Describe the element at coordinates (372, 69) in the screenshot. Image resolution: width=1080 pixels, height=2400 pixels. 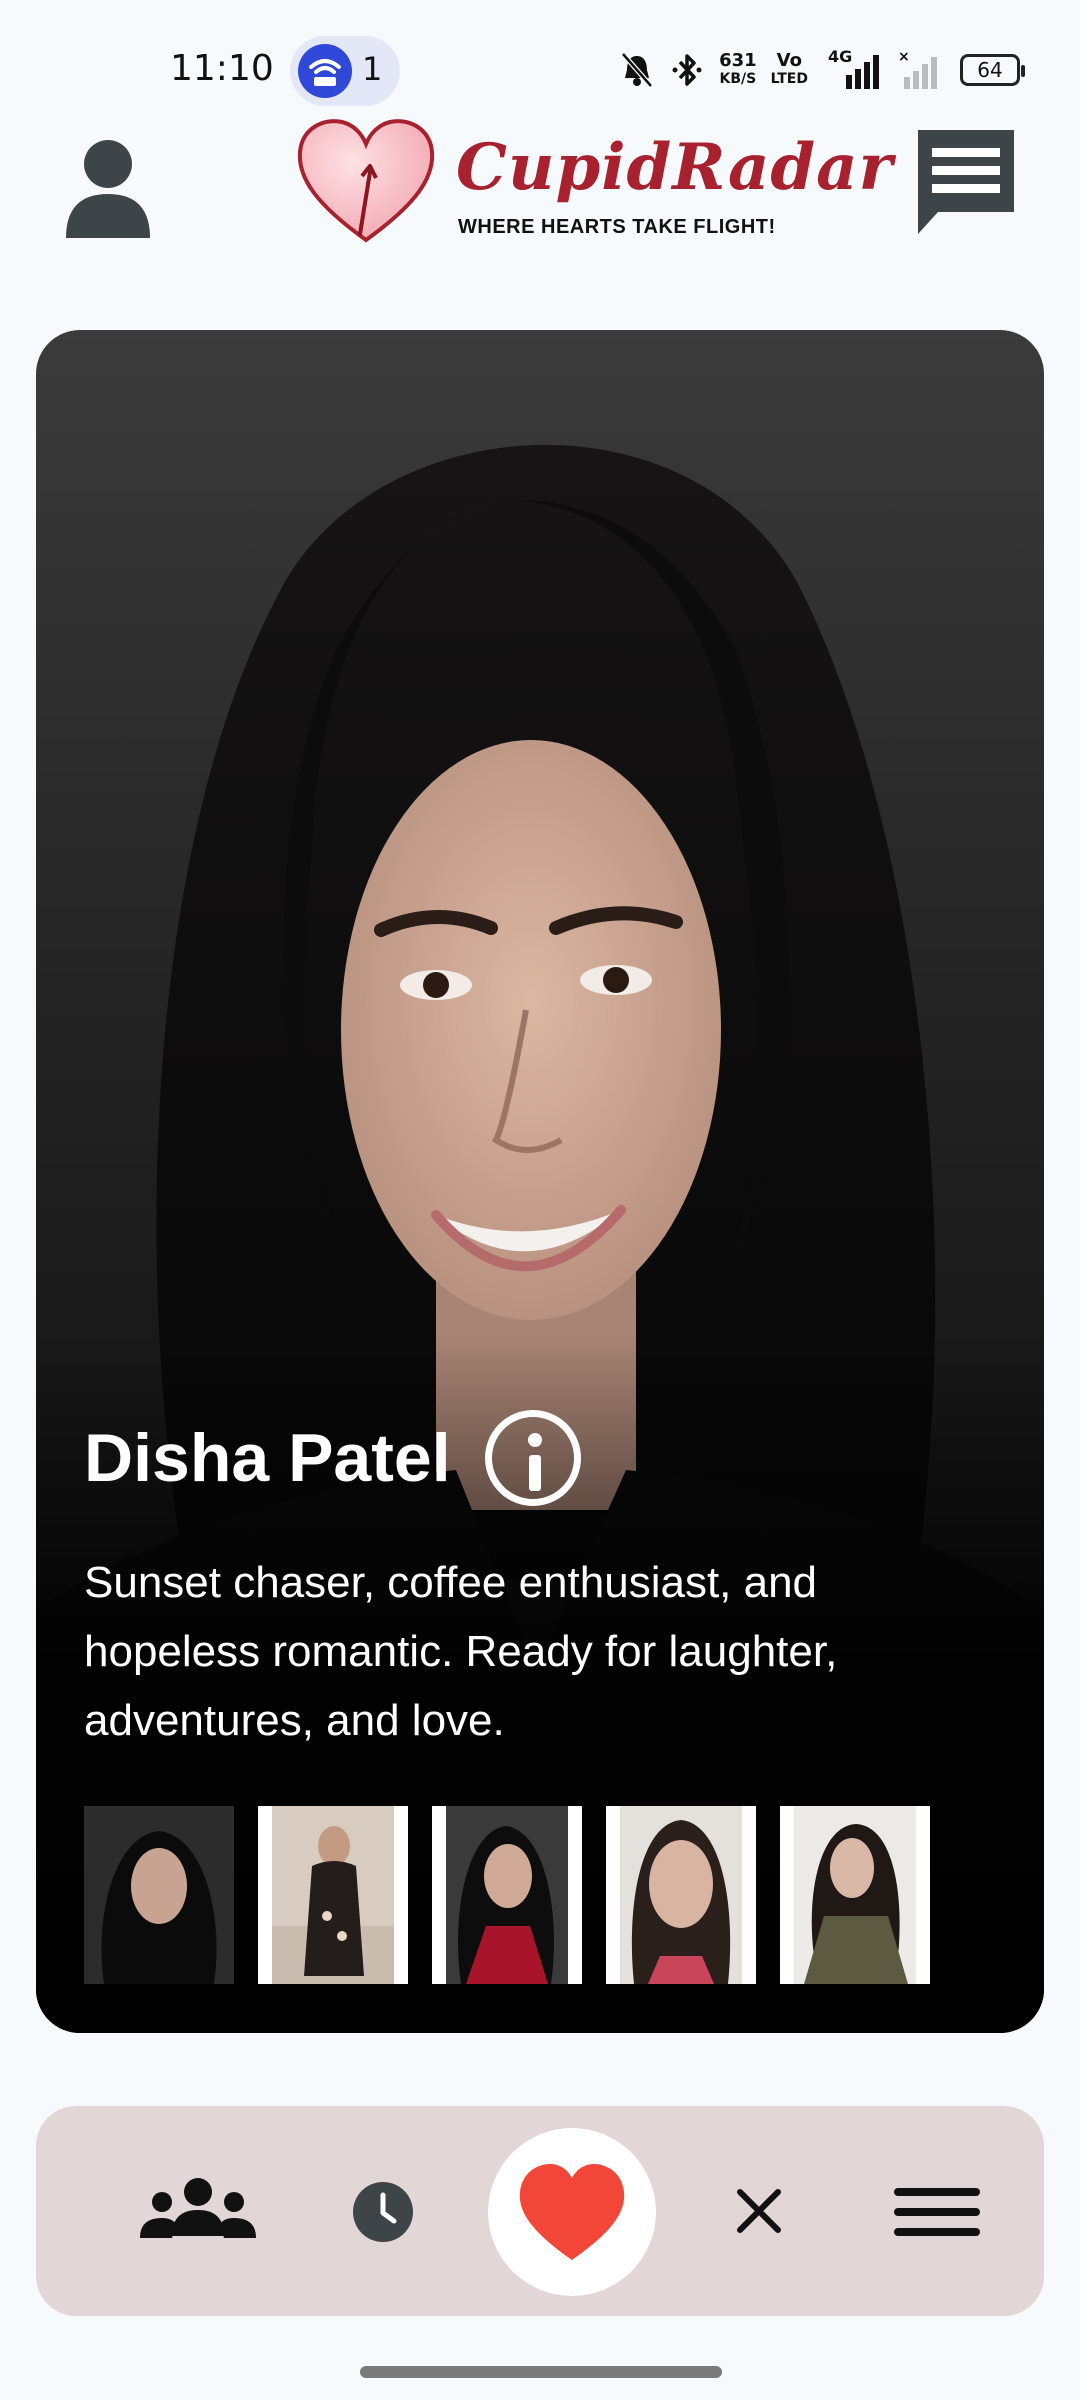
I see `hotspot-count: 1` at that location.